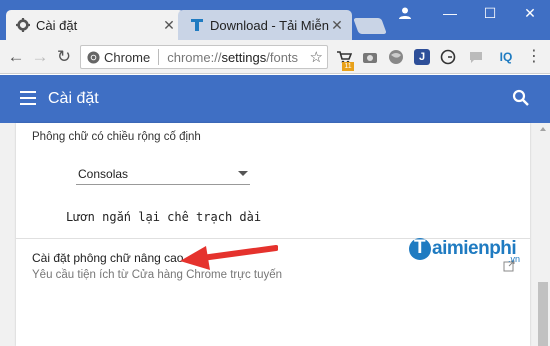 This screenshot has width=550, height=346. I want to click on tab-download: Download - Tải Miễn Phí ✕, so click(265, 25).